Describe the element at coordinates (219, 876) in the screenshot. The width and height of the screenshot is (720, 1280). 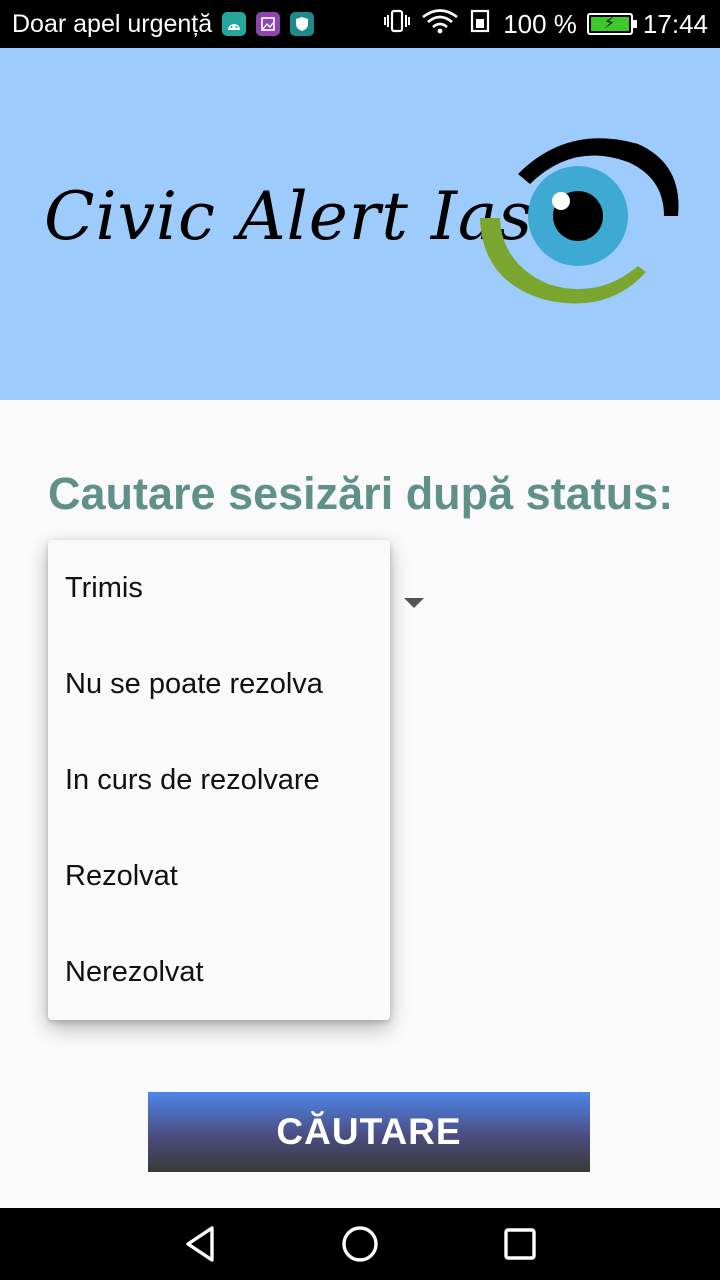
I see `dropdown-option-rezolvat: Rezolvat` at that location.